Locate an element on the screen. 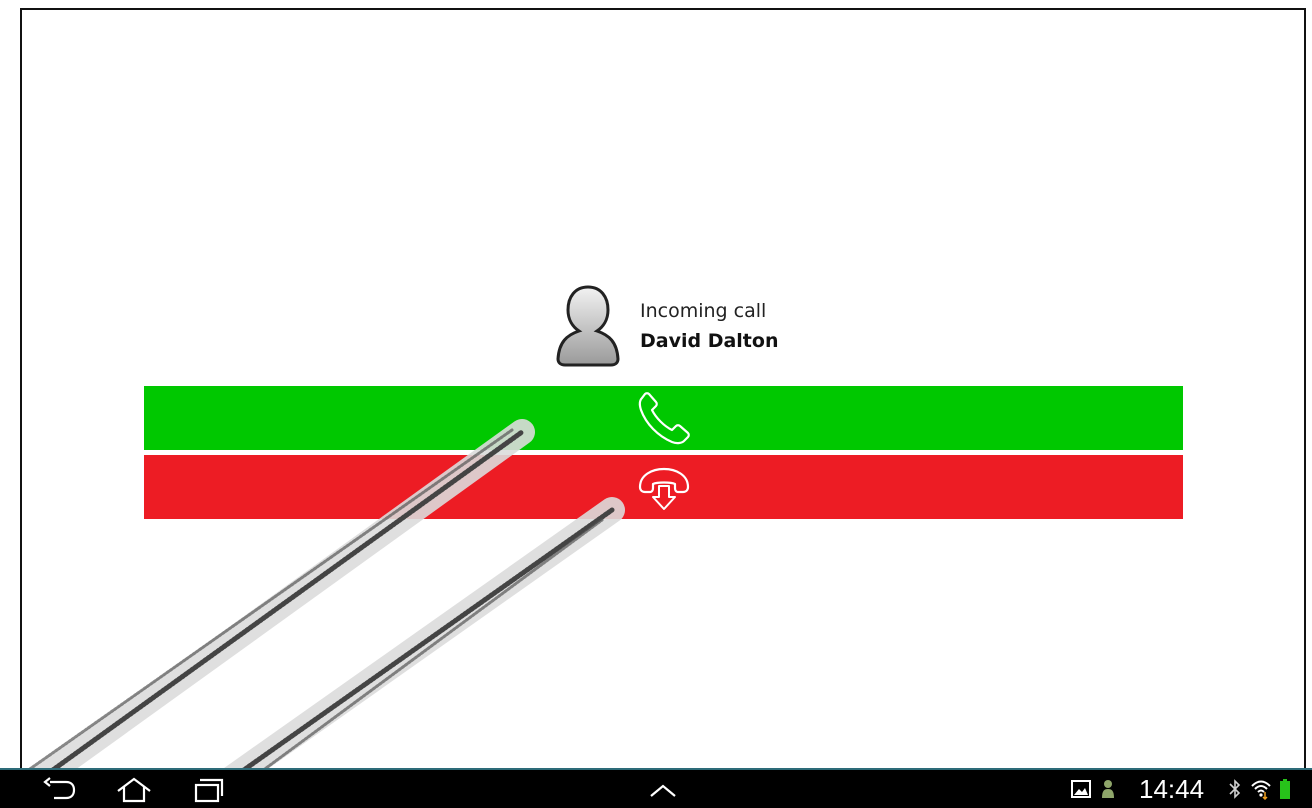 The width and height of the screenshot is (1312, 808). phone-hangup-icon is located at coordinates (664, 488).